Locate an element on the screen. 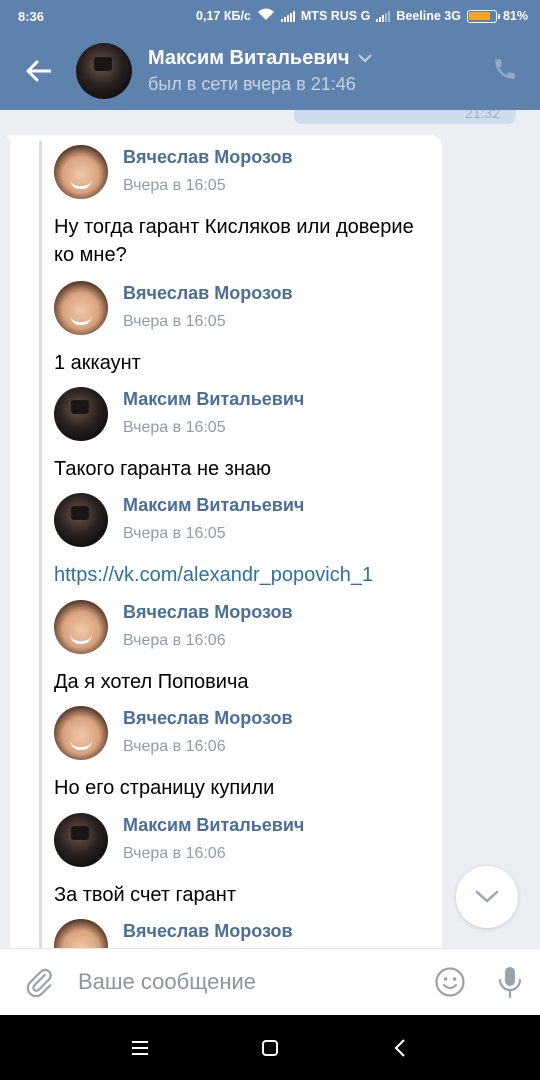  back-nav-button is located at coordinates (400, 1048).